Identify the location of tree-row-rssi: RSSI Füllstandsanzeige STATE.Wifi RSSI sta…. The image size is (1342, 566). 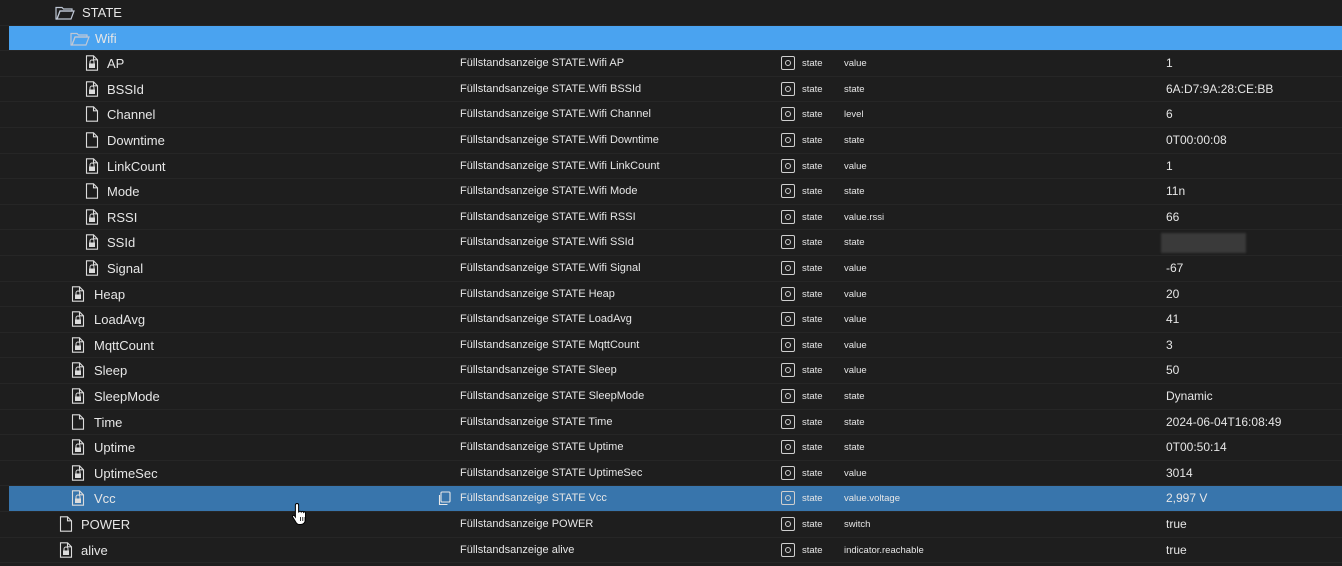
(671, 218).